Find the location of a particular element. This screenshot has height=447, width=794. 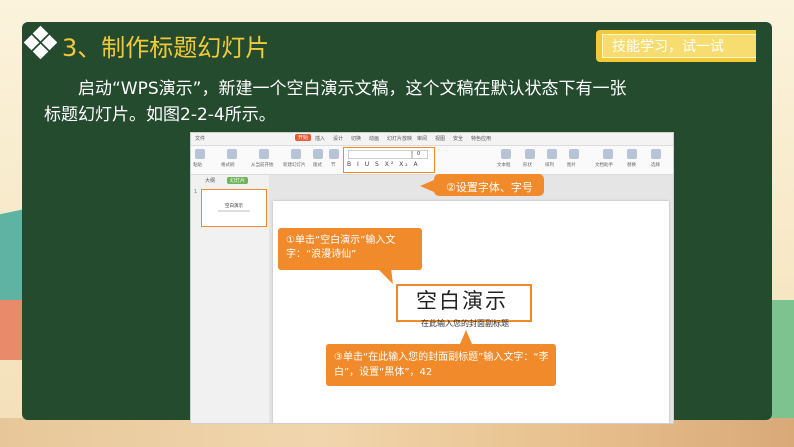

callout-text: ②设置字体、字号 is located at coordinates (489, 187).